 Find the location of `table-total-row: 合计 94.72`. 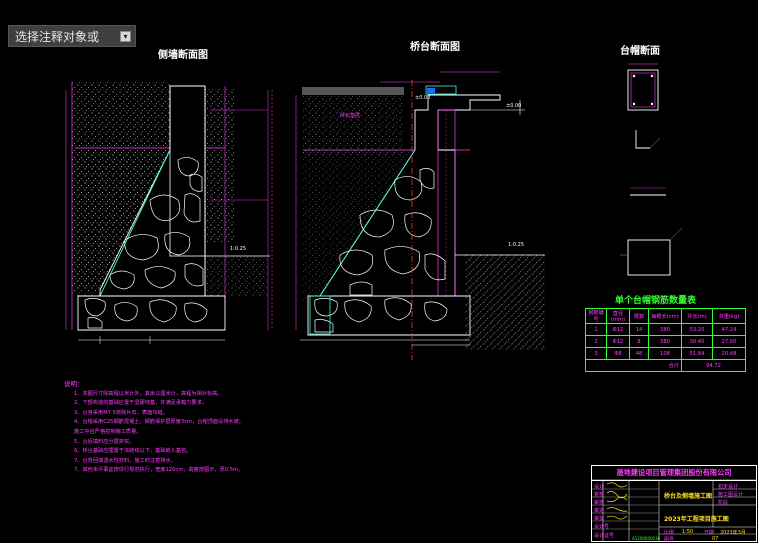

table-total-row: 合计 94.72 is located at coordinates (665, 365).